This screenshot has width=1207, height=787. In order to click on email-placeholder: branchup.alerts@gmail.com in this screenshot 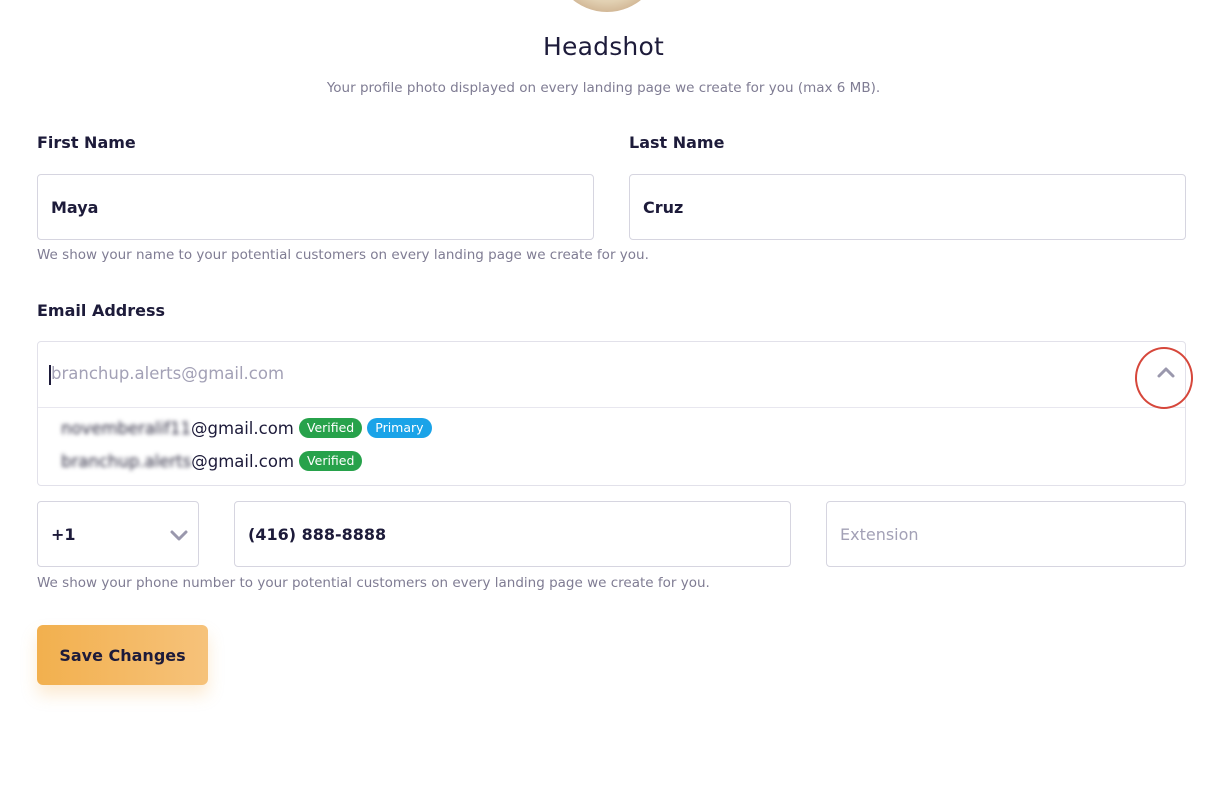, I will do `click(168, 373)`.